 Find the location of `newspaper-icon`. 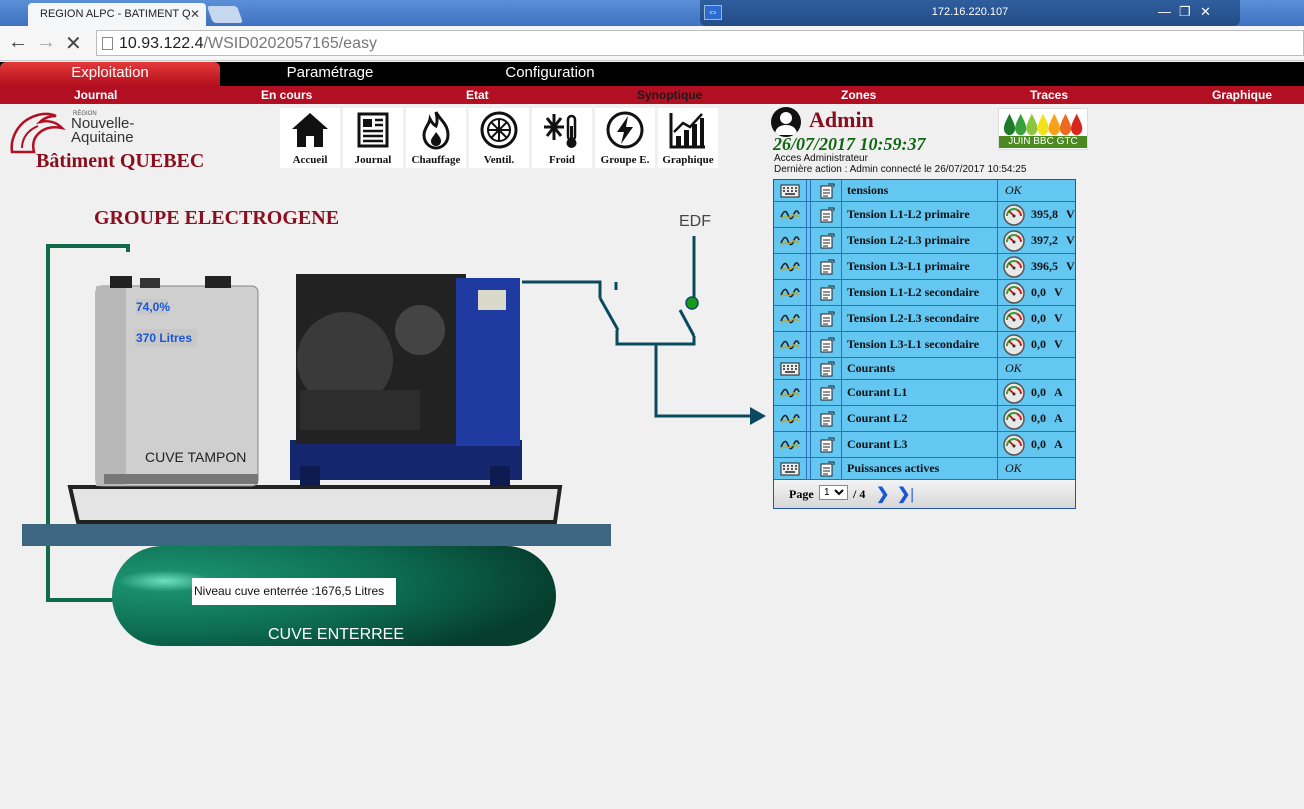

newspaper-icon is located at coordinates (373, 130).